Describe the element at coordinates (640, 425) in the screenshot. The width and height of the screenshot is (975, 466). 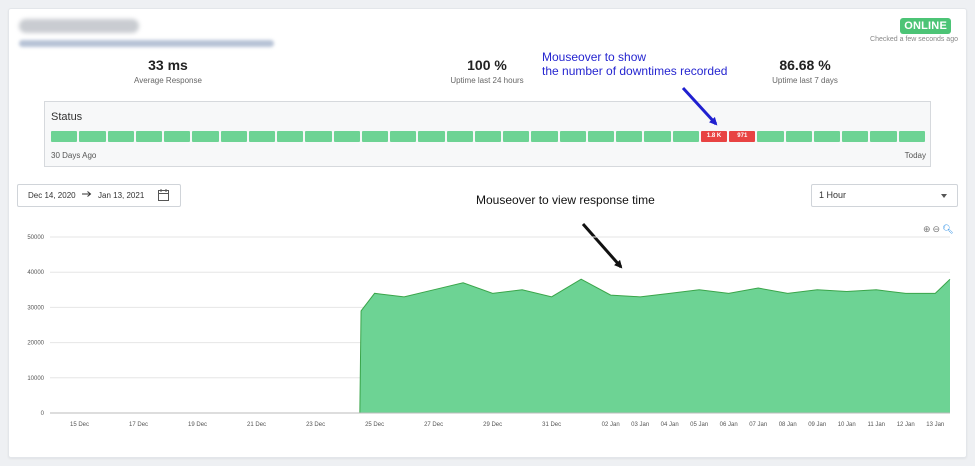
I see `x-tick-label: 03 Jan` at that location.